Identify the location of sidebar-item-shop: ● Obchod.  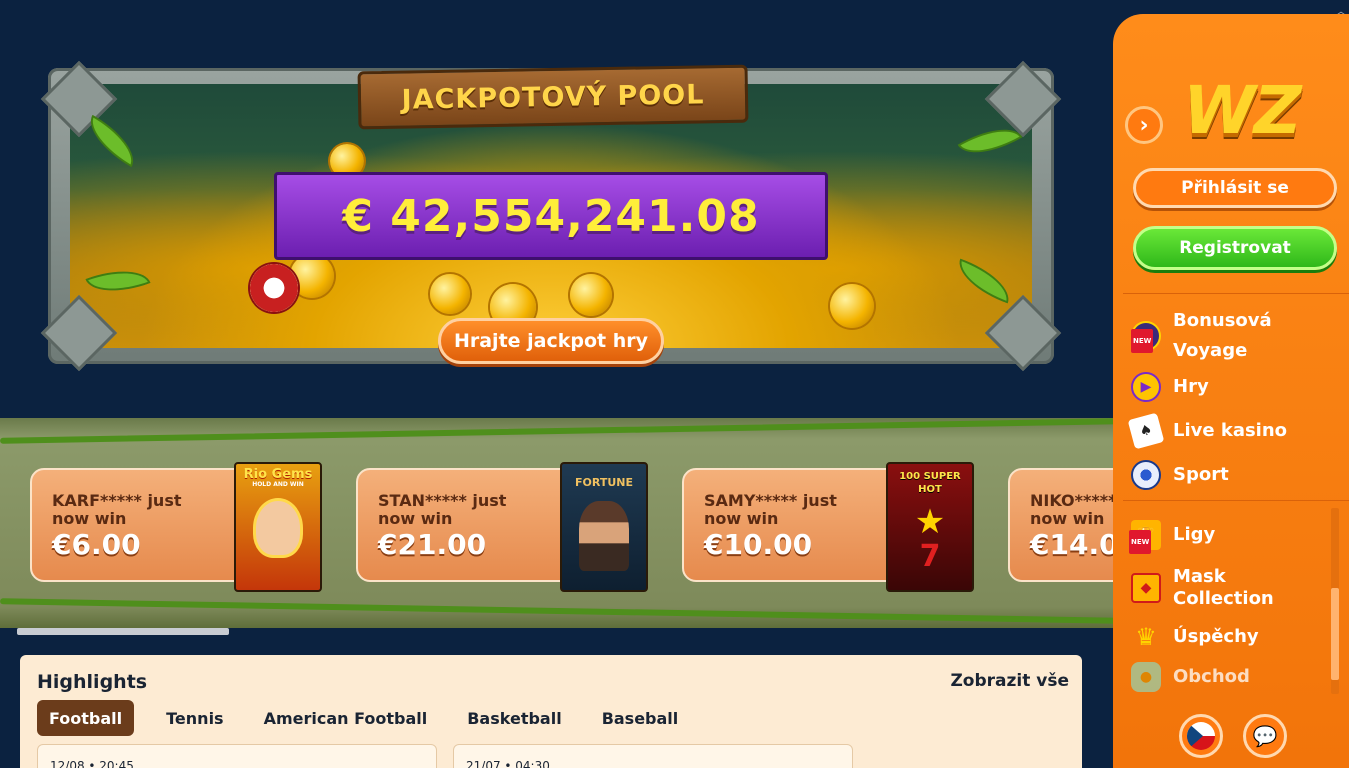
(1190, 677).